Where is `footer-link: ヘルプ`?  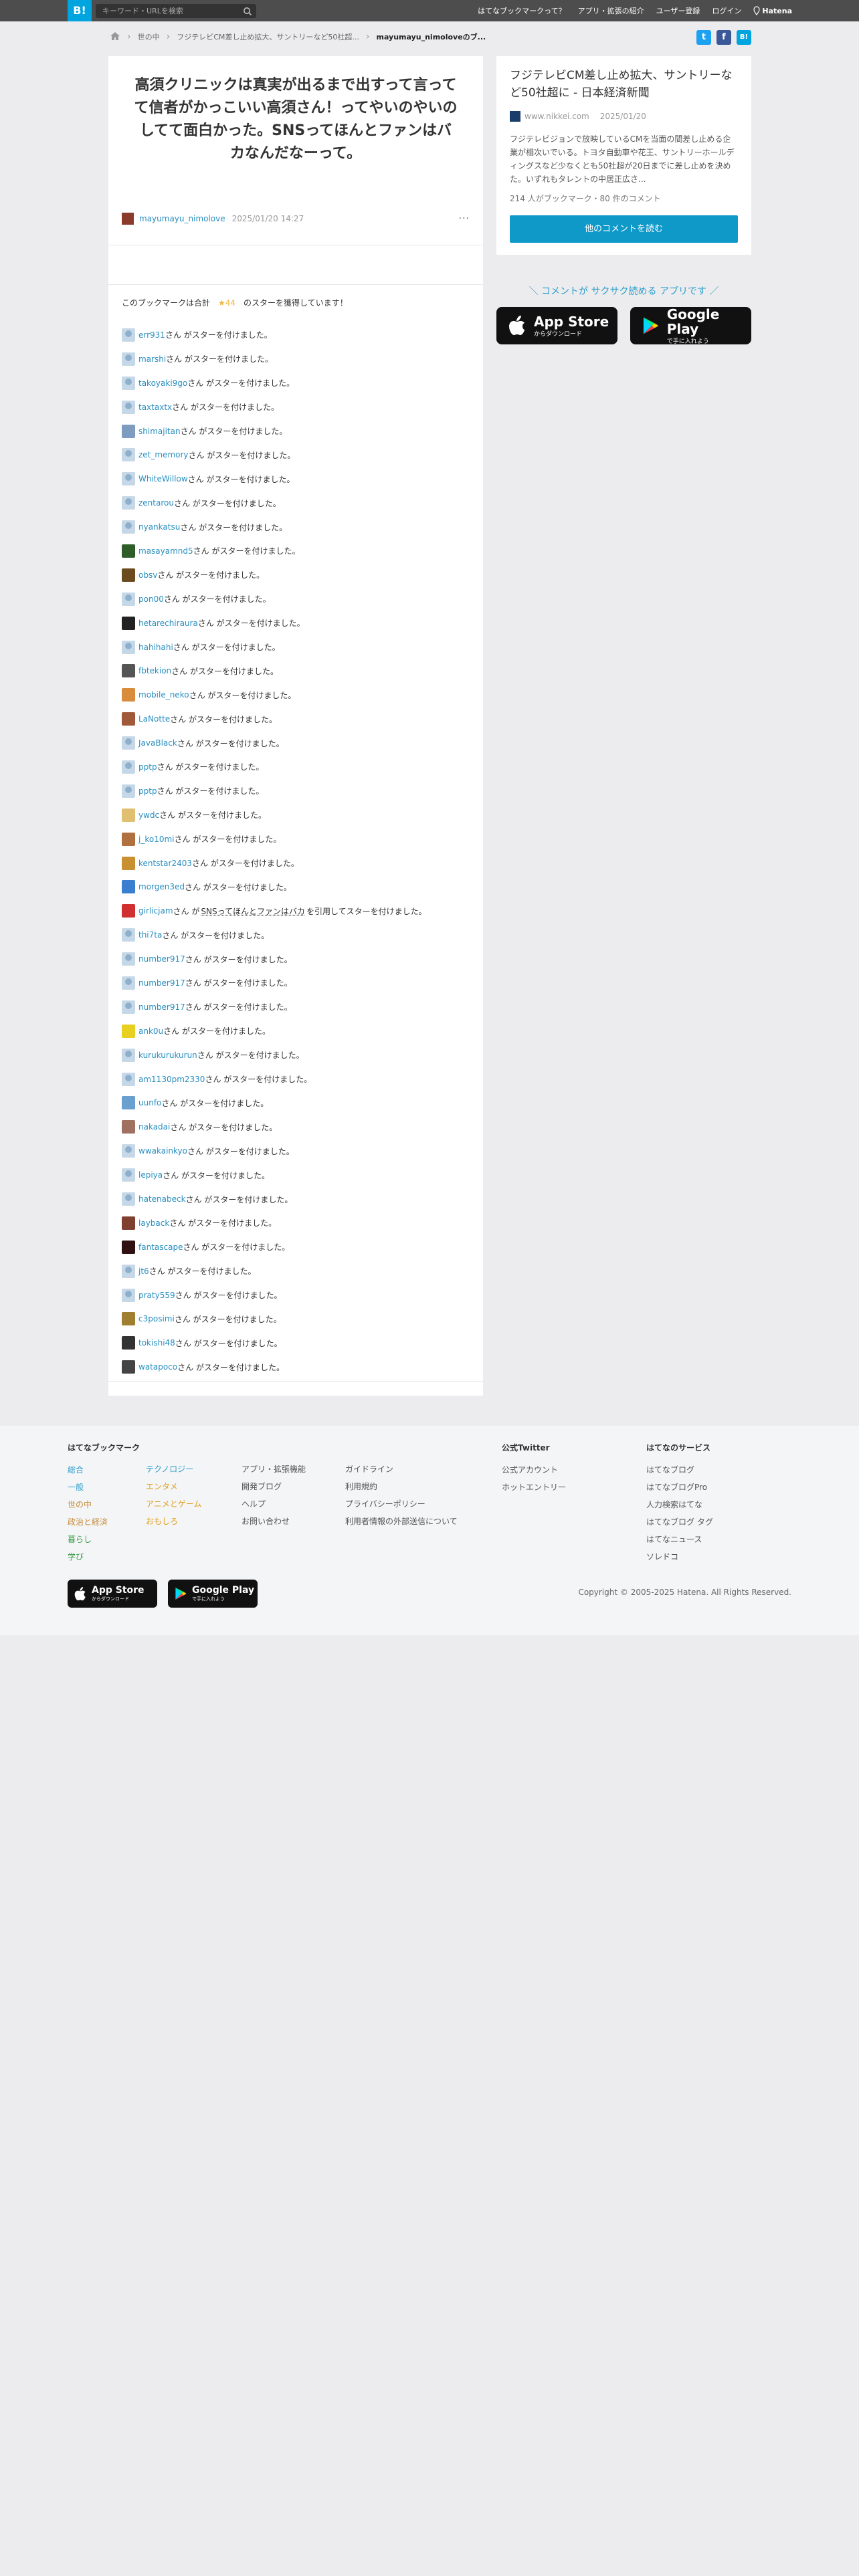 footer-link: ヘルプ is located at coordinates (274, 1504).